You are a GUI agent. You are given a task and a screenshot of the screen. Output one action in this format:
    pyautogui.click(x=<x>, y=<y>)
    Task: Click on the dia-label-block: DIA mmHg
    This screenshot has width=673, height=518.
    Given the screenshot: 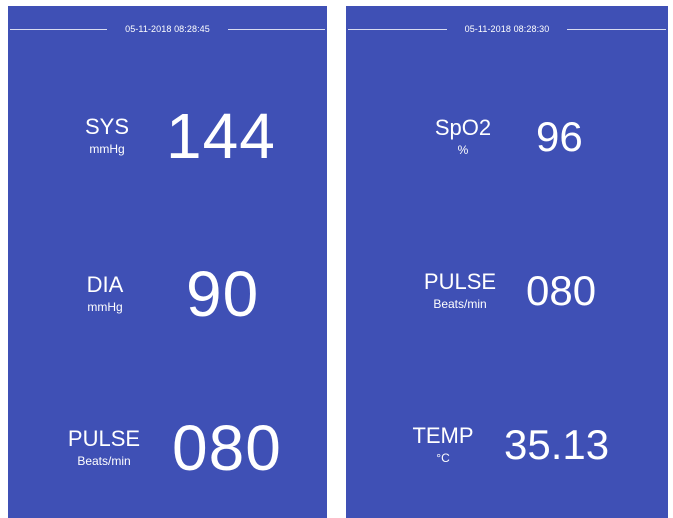 What is the action you would take?
    pyautogui.click(x=105, y=294)
    